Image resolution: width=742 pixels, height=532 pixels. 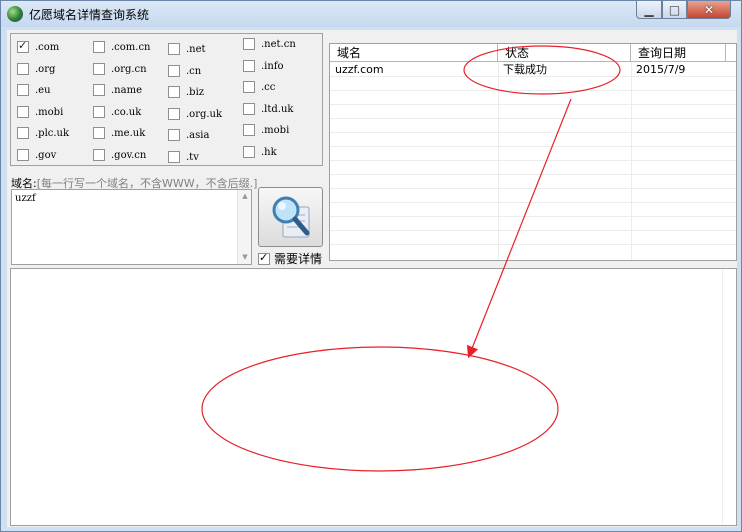 I want to click on tld-checkbox: .tv, so click(x=183, y=157).